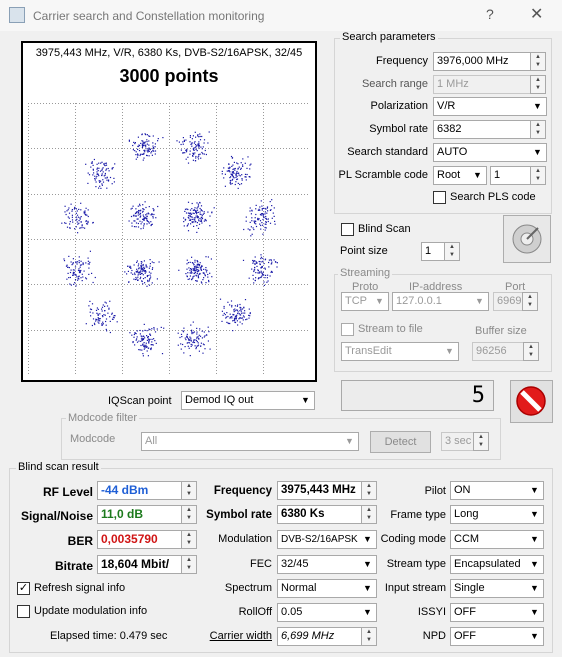  I want to click on point-size-input: 1, so click(433, 251).